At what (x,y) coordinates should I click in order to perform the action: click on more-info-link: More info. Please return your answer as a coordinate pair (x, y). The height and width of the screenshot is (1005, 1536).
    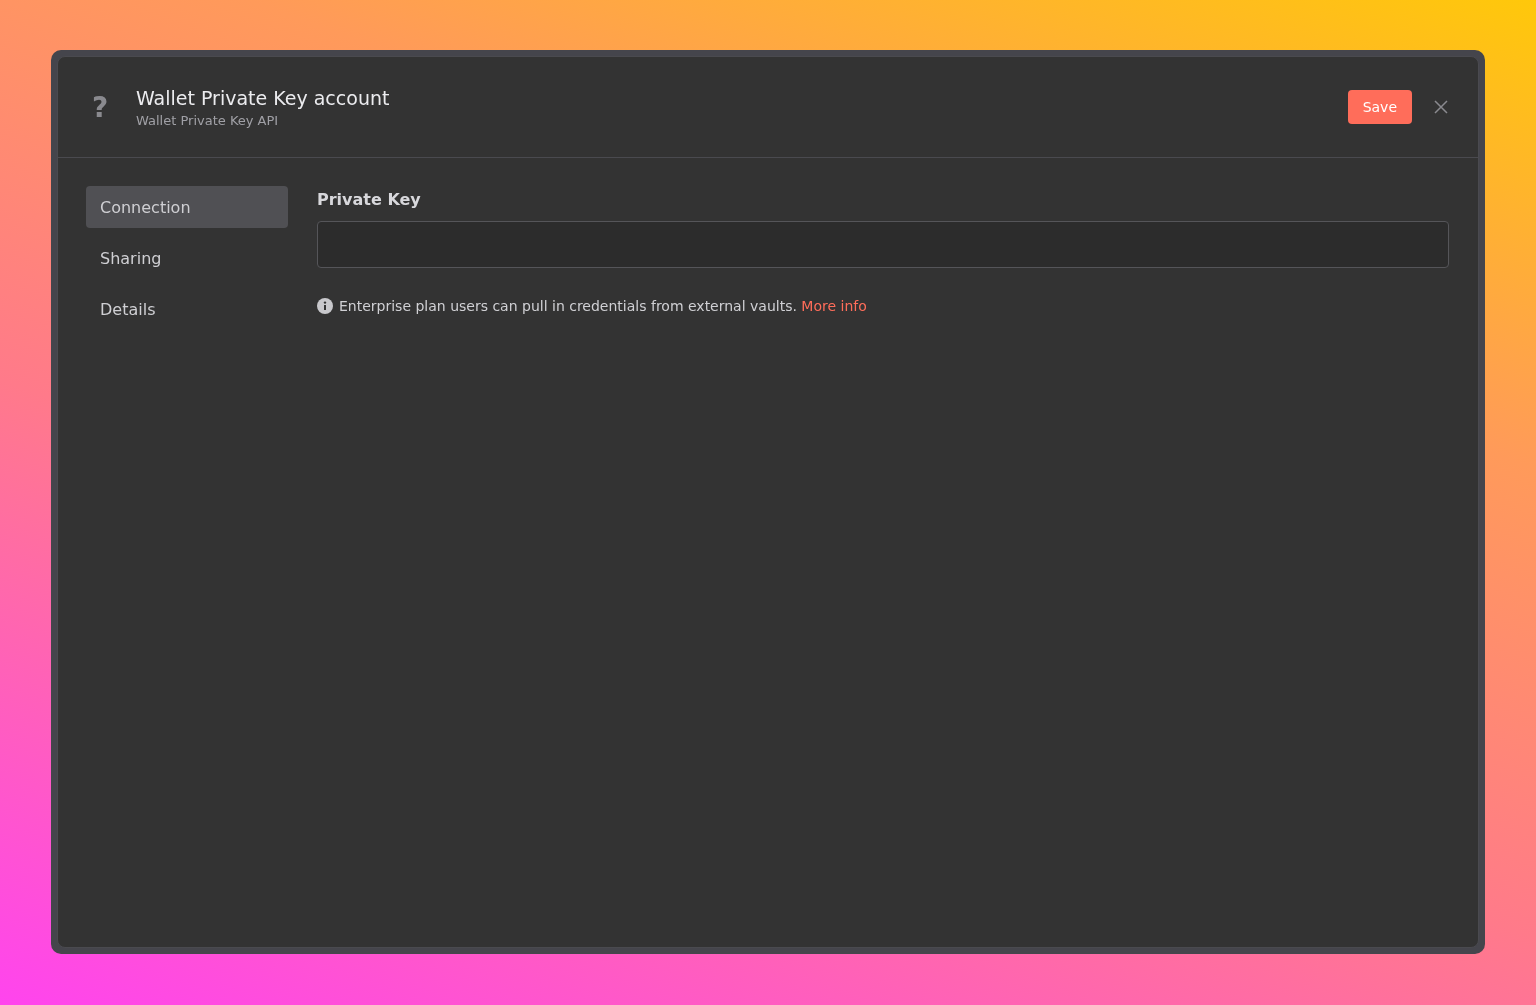
    Looking at the image, I should click on (834, 306).